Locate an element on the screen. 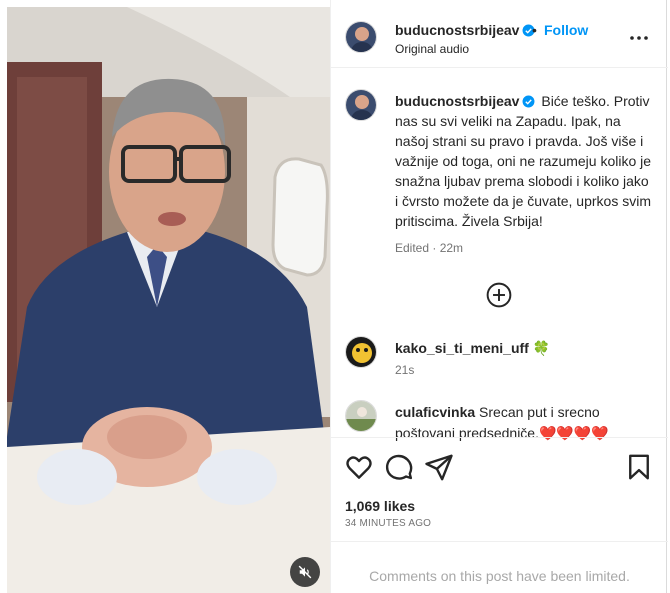 The width and height of the screenshot is (670, 593). caption-avatar is located at coordinates (361, 105).